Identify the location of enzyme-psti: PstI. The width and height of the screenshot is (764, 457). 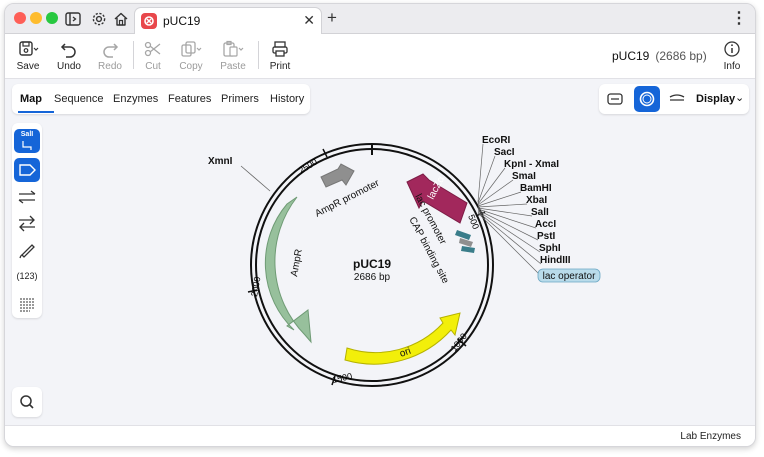
(546, 236).